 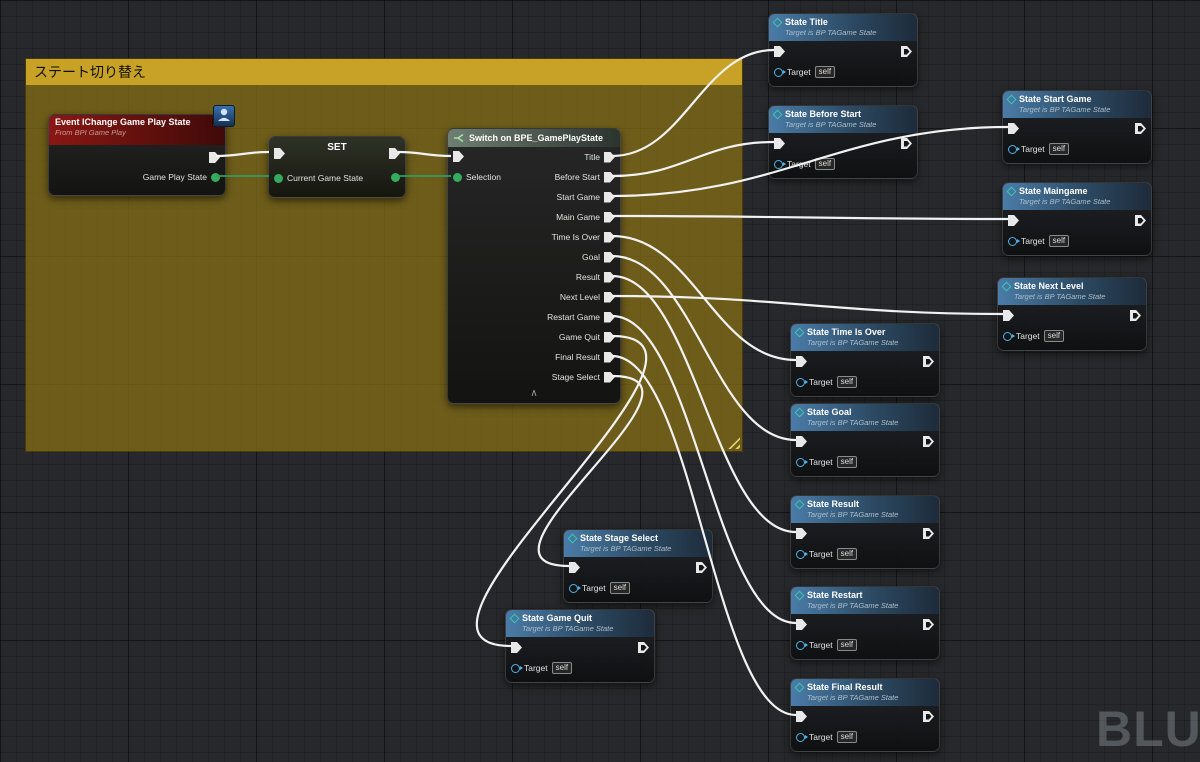 What do you see at coordinates (1053, 191) in the screenshot?
I see `node-title: State Maingame` at bounding box center [1053, 191].